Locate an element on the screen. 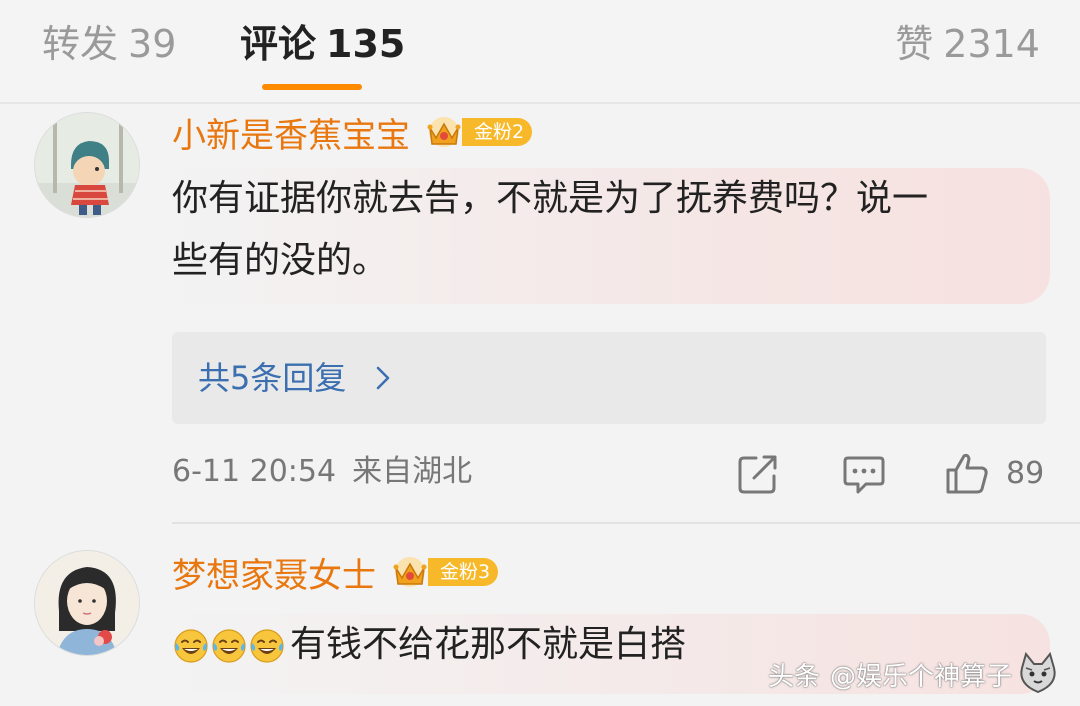  watermark-platform: 头条 is located at coordinates (793, 676).